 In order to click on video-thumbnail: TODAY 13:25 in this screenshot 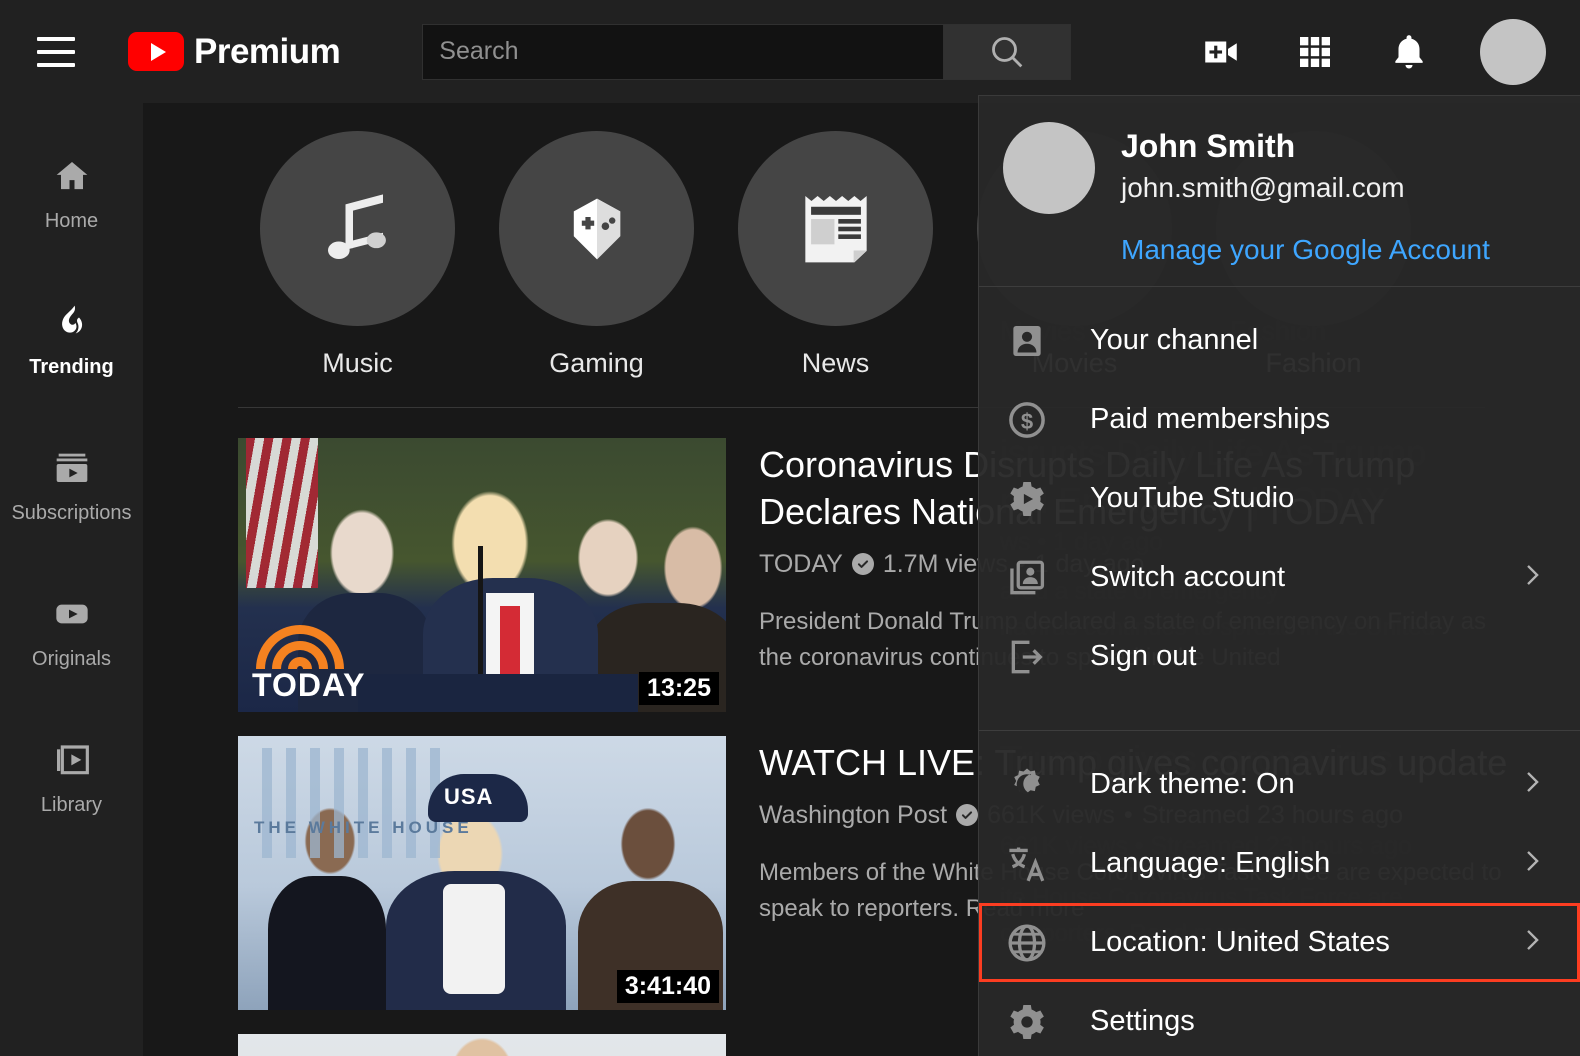, I will do `click(482, 575)`.